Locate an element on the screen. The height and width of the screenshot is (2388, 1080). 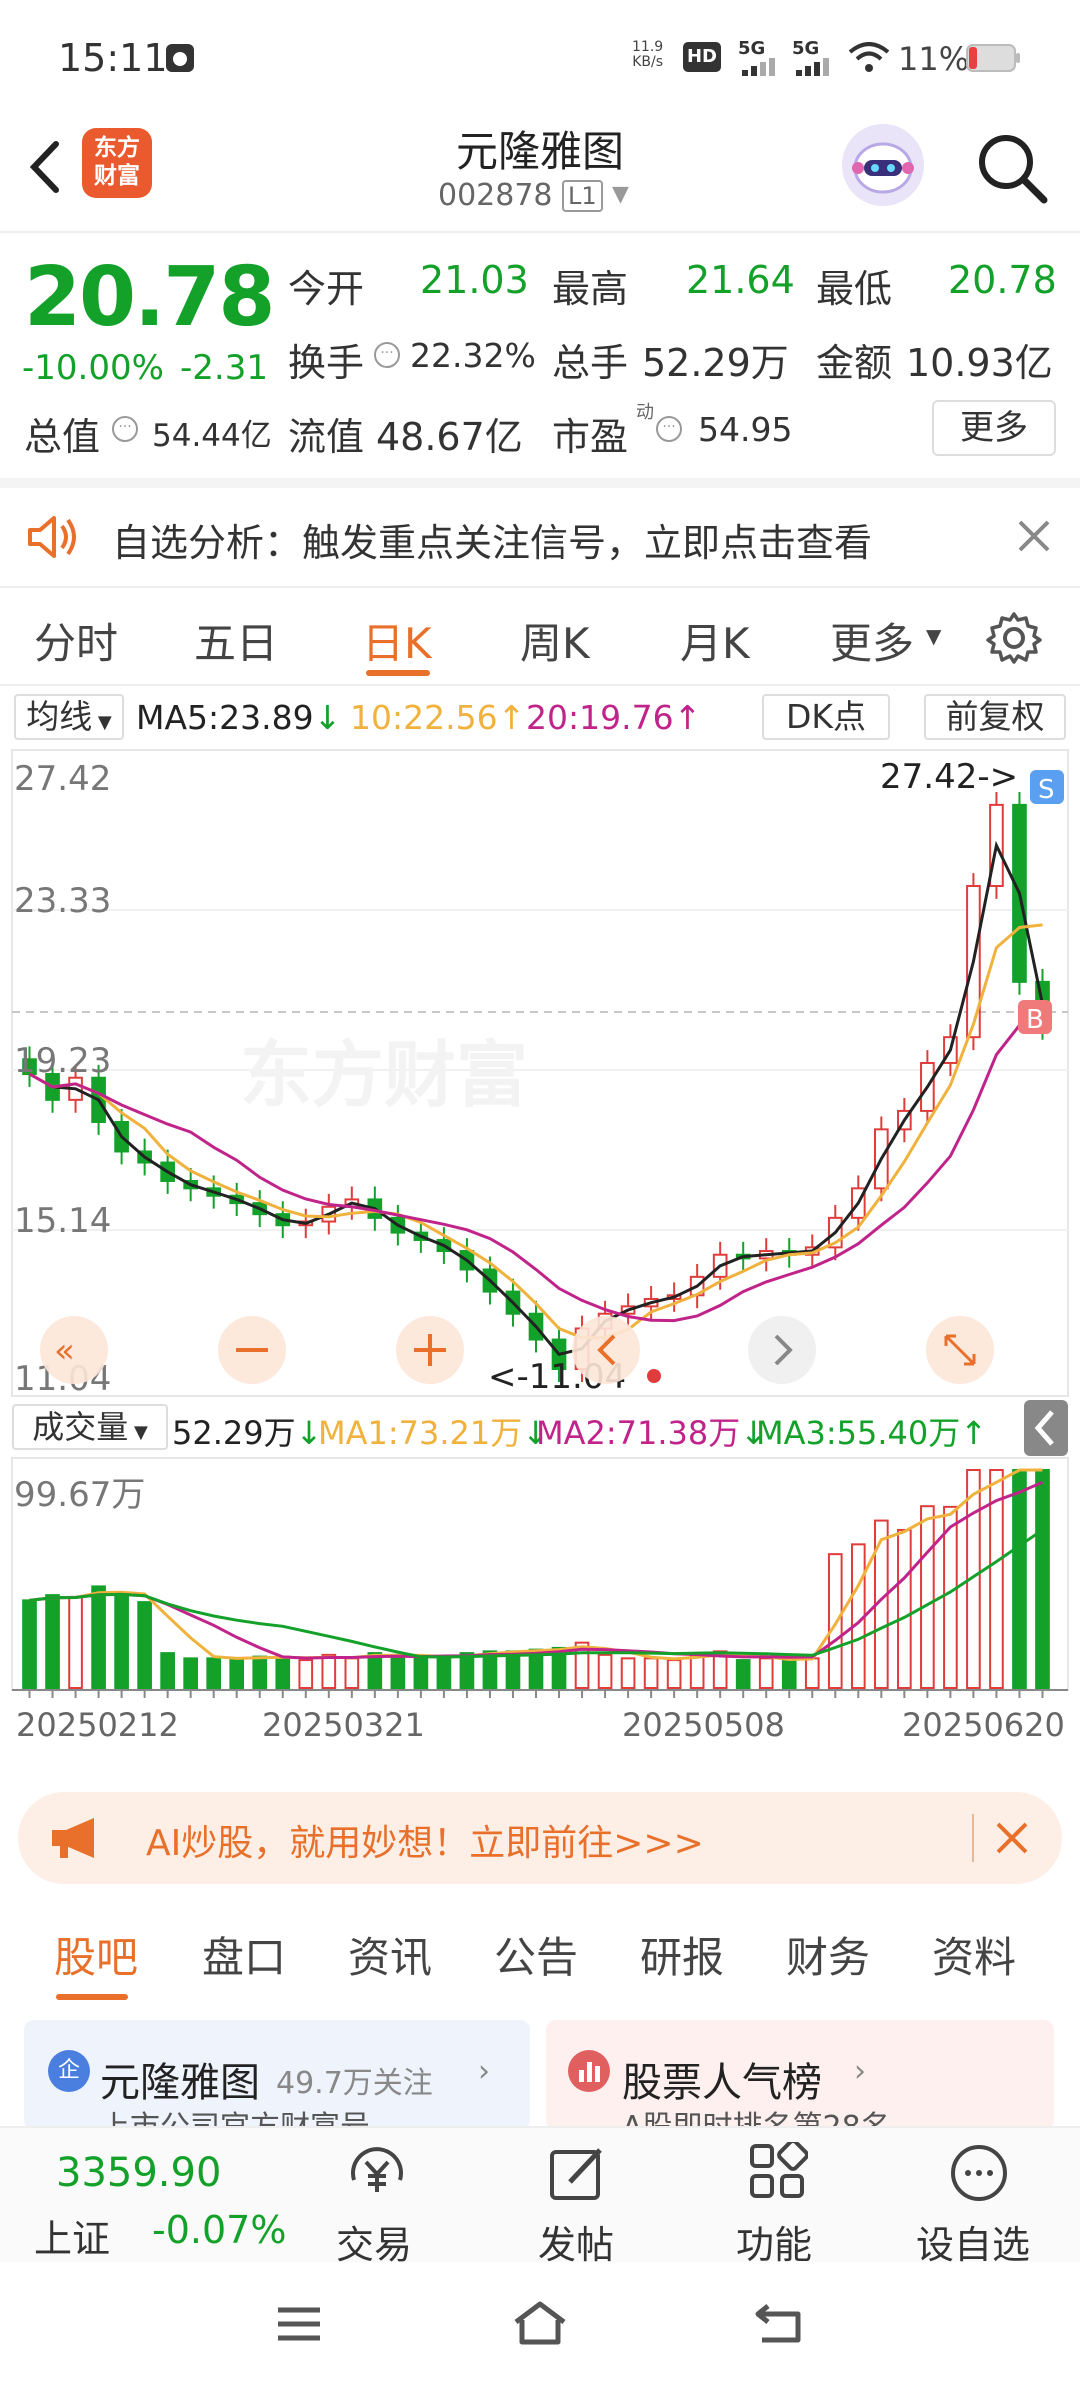
menu-icon is located at coordinates (299, 2324).